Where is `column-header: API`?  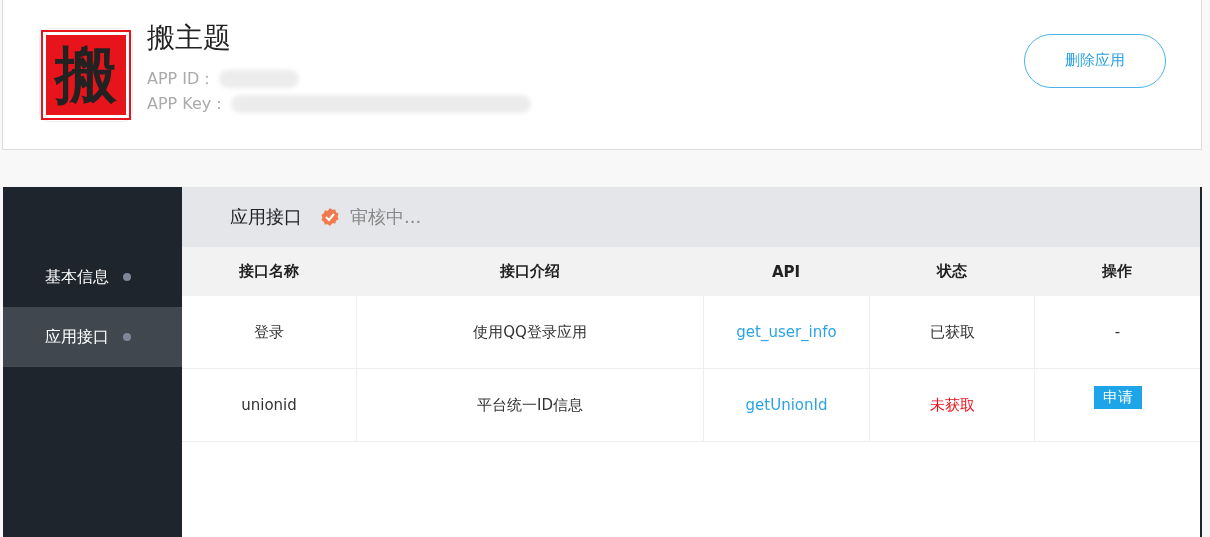
column-header: API is located at coordinates (786, 271).